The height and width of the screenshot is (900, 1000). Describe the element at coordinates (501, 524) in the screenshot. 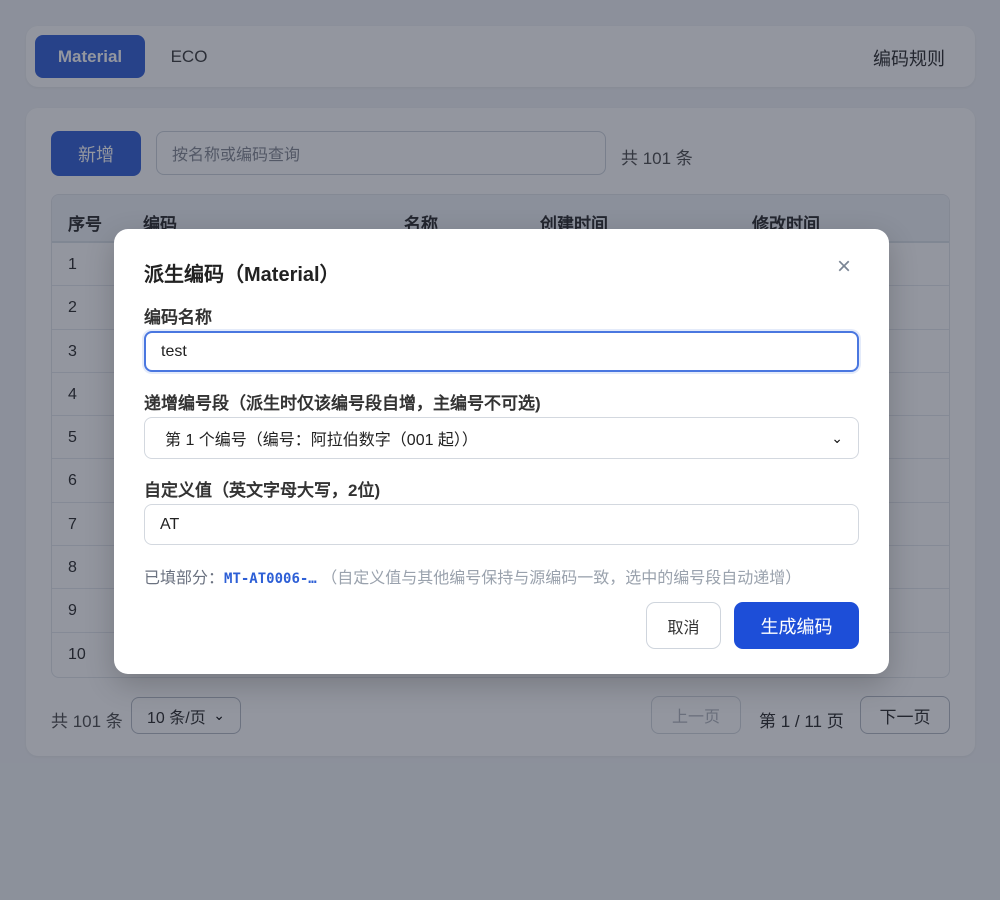

I see `custom-value-input: AT` at that location.